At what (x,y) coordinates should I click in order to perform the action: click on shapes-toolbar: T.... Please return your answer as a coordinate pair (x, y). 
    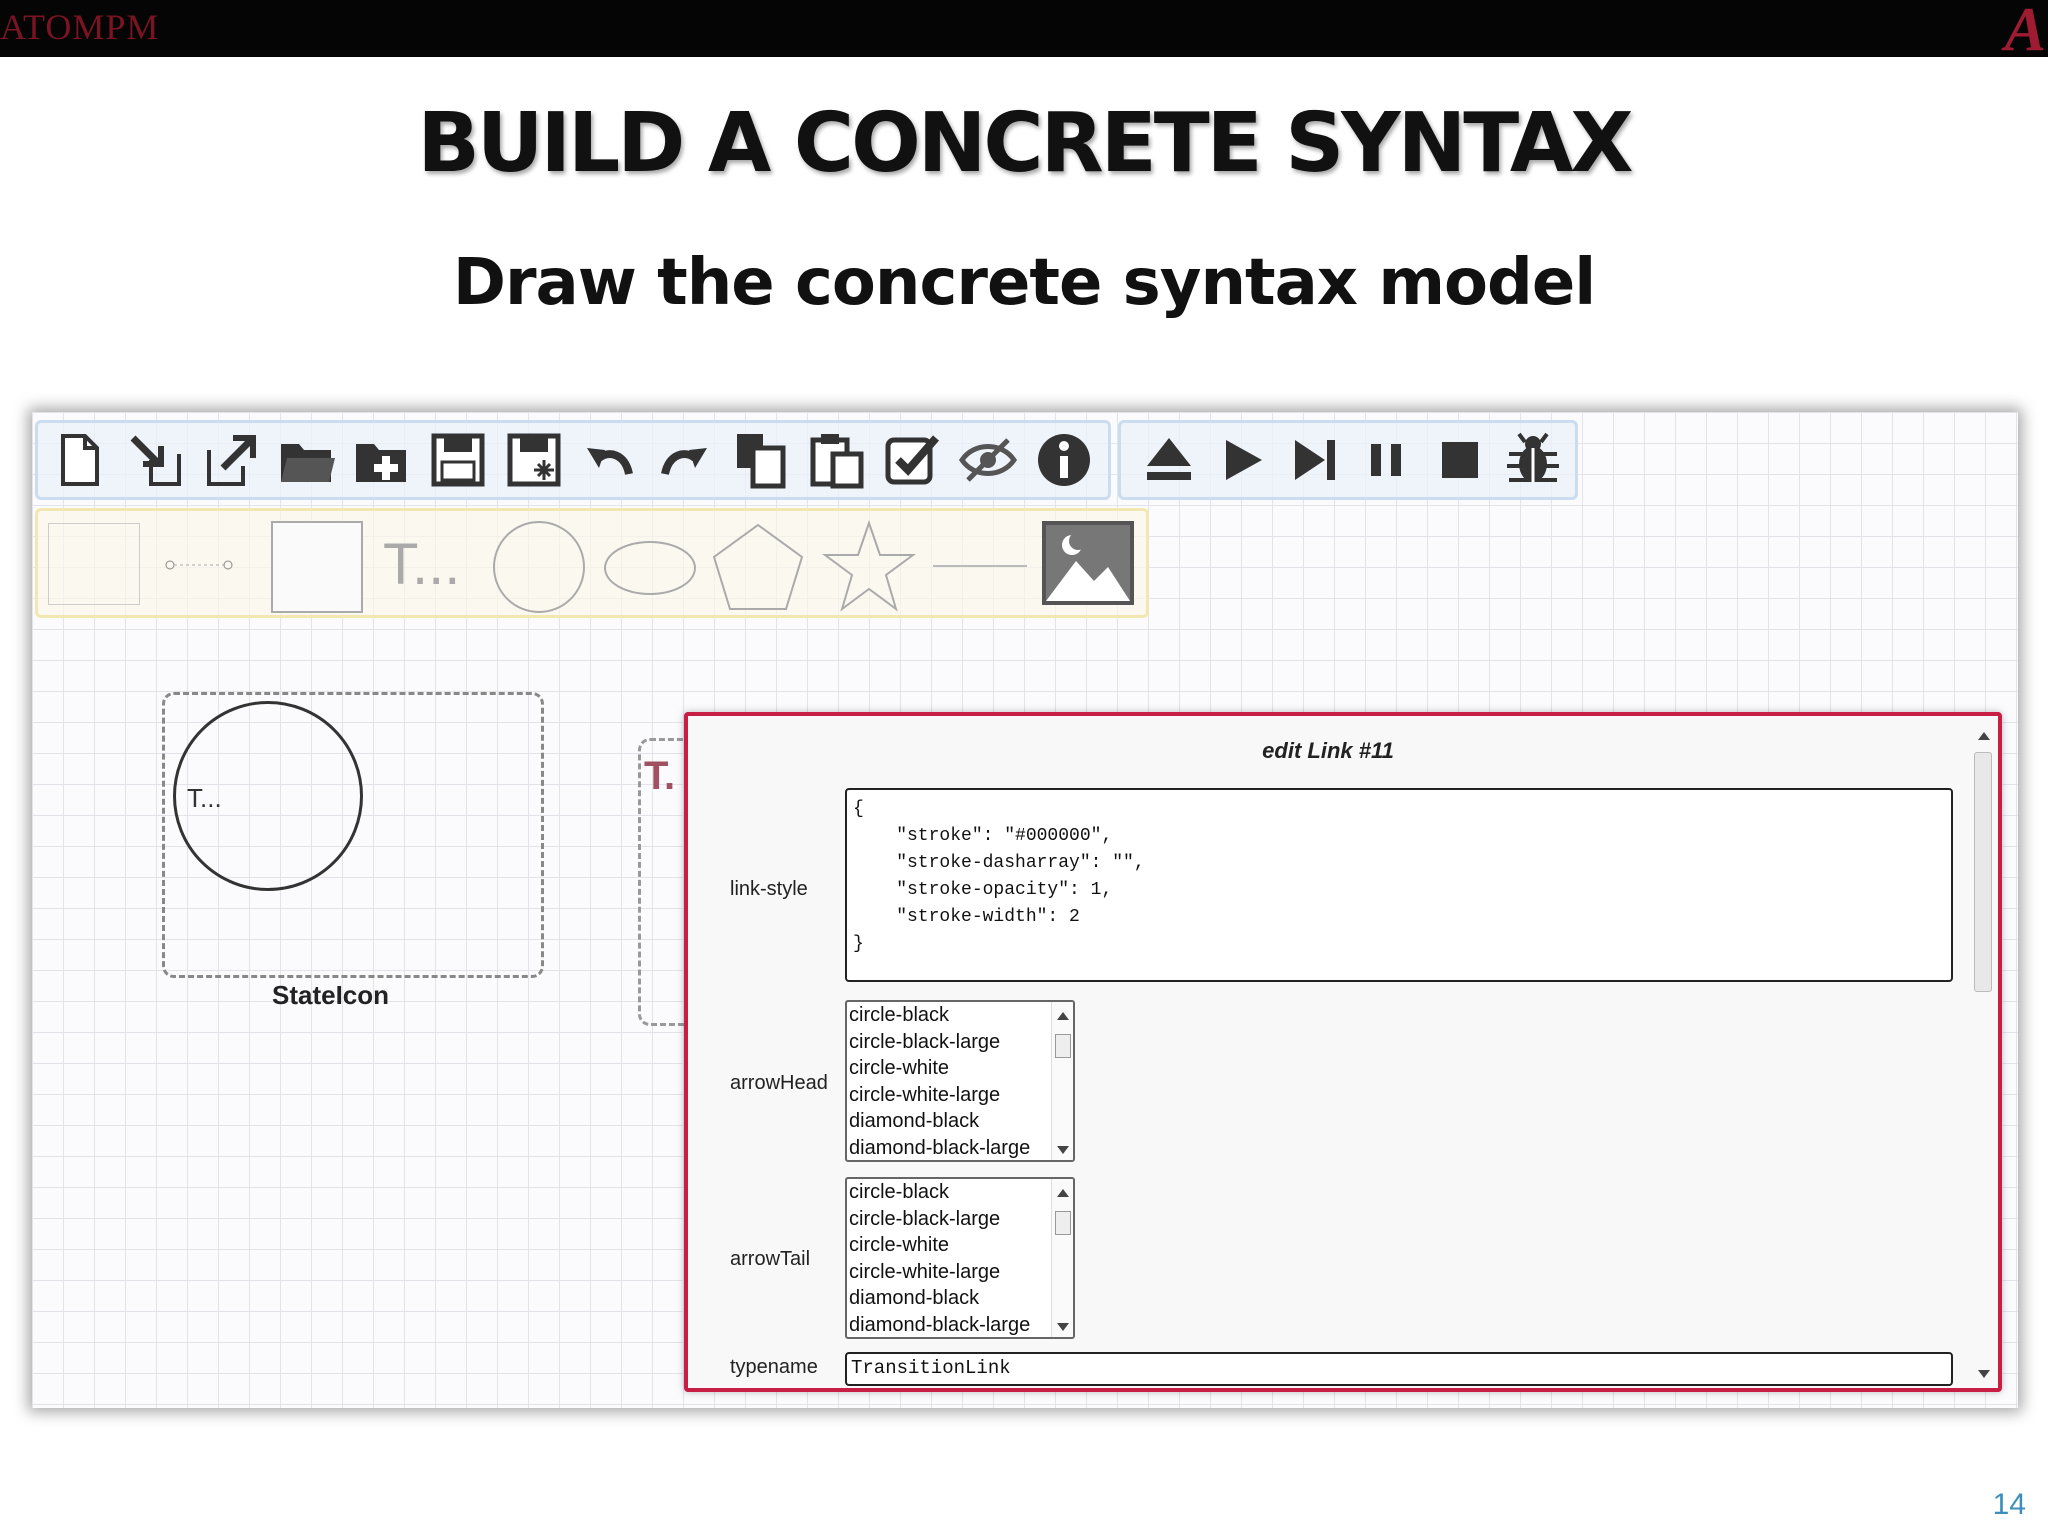
    Looking at the image, I should click on (592, 563).